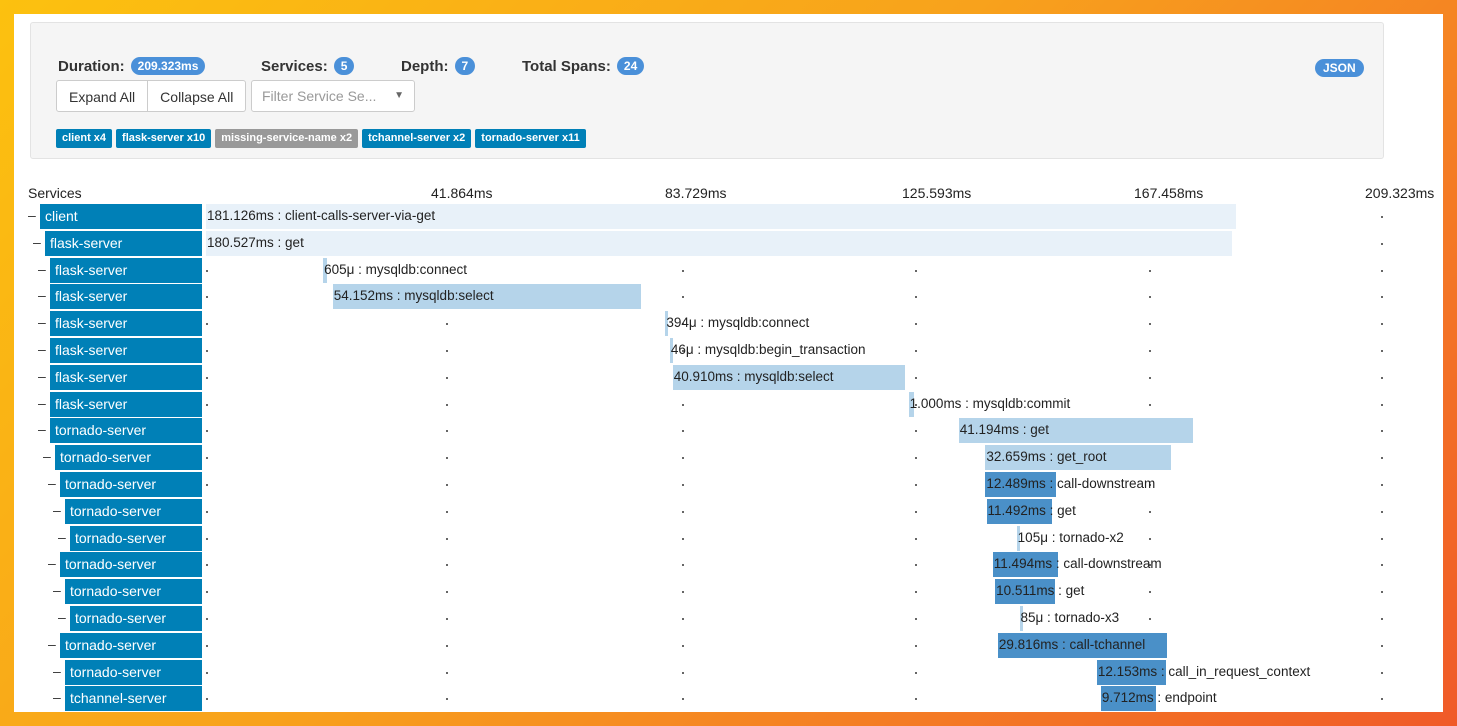 The height and width of the screenshot is (726, 1457). Describe the element at coordinates (1339, 68) in the screenshot. I see `json-button: JSON` at that location.